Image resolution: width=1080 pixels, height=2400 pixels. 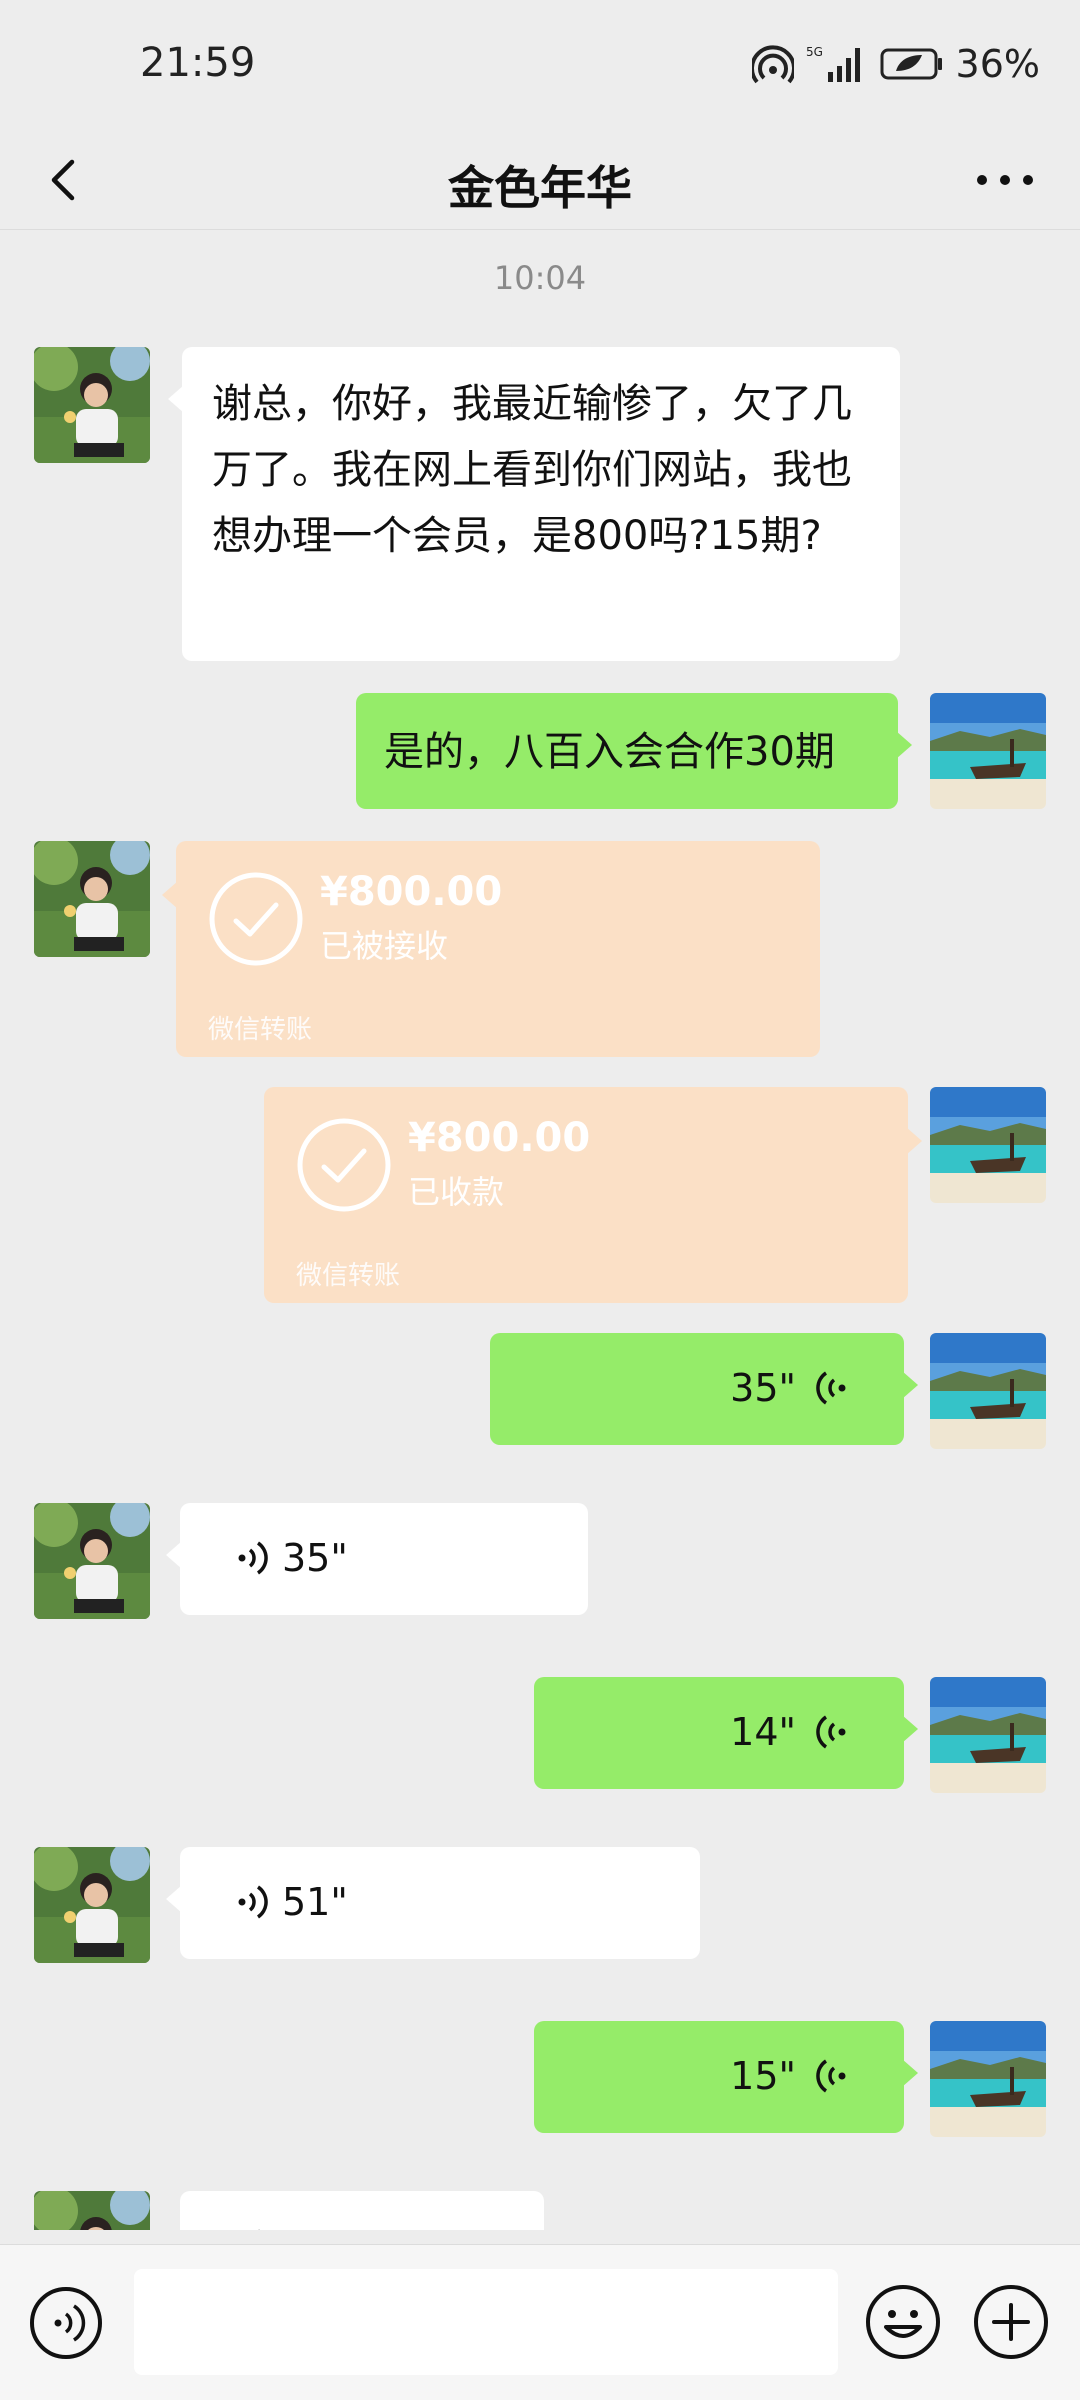 What do you see at coordinates (486, 2322) in the screenshot?
I see `message-input` at bounding box center [486, 2322].